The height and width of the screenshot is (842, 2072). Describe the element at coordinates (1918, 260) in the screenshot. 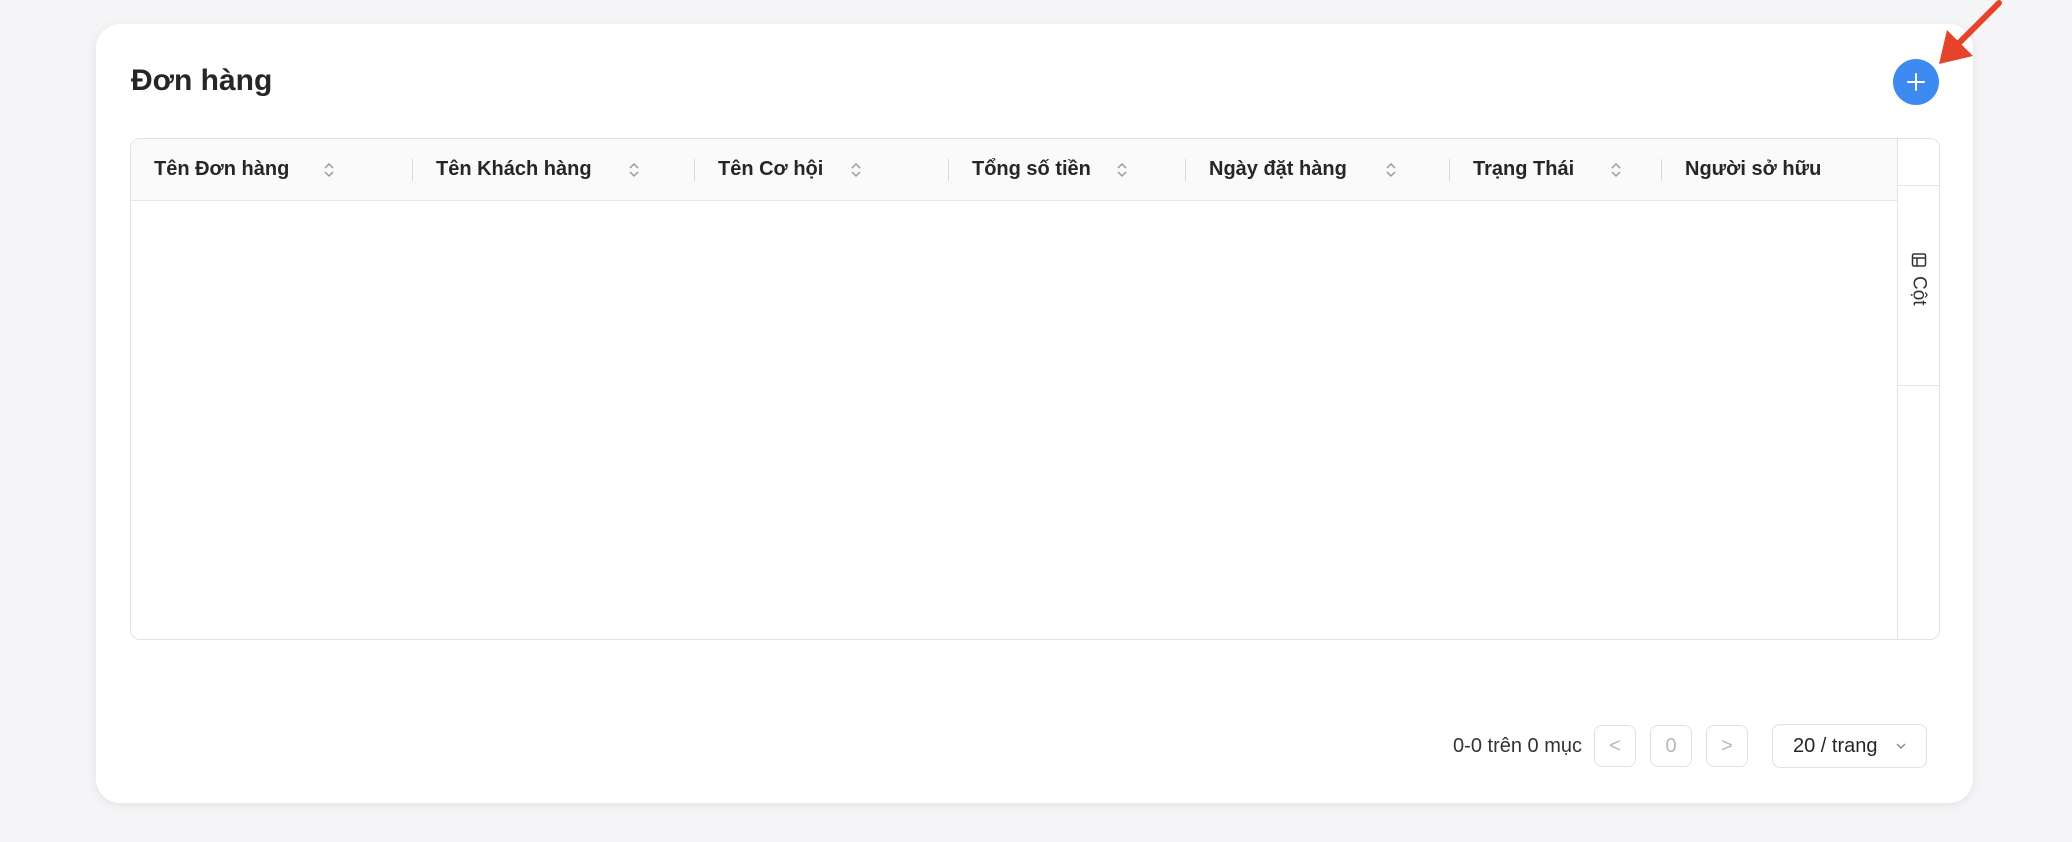

I see `table-columns-icon` at that location.